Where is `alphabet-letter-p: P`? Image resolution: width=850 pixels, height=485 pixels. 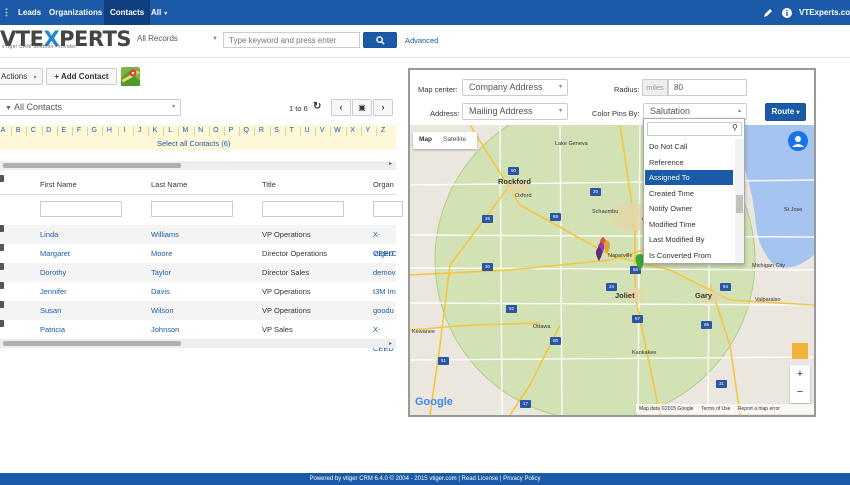 alphabet-letter-p: P is located at coordinates (231, 130).